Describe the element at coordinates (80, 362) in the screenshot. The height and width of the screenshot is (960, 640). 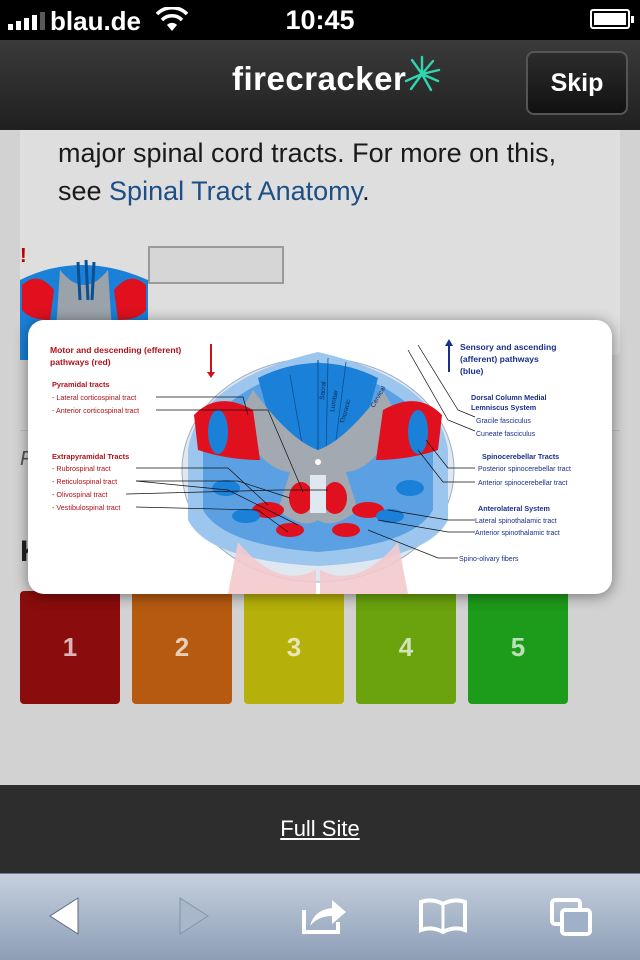
I see `motor-heading-line2: pathways (red)` at that location.